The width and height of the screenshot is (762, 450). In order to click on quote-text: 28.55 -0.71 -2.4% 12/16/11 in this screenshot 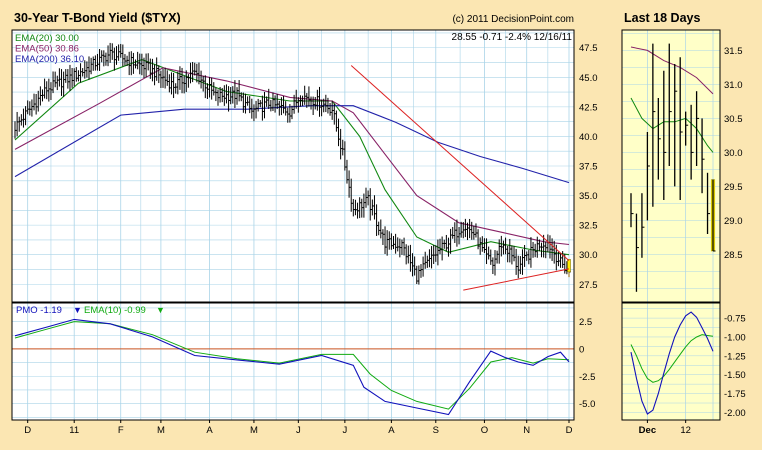, I will do `click(512, 37)`.